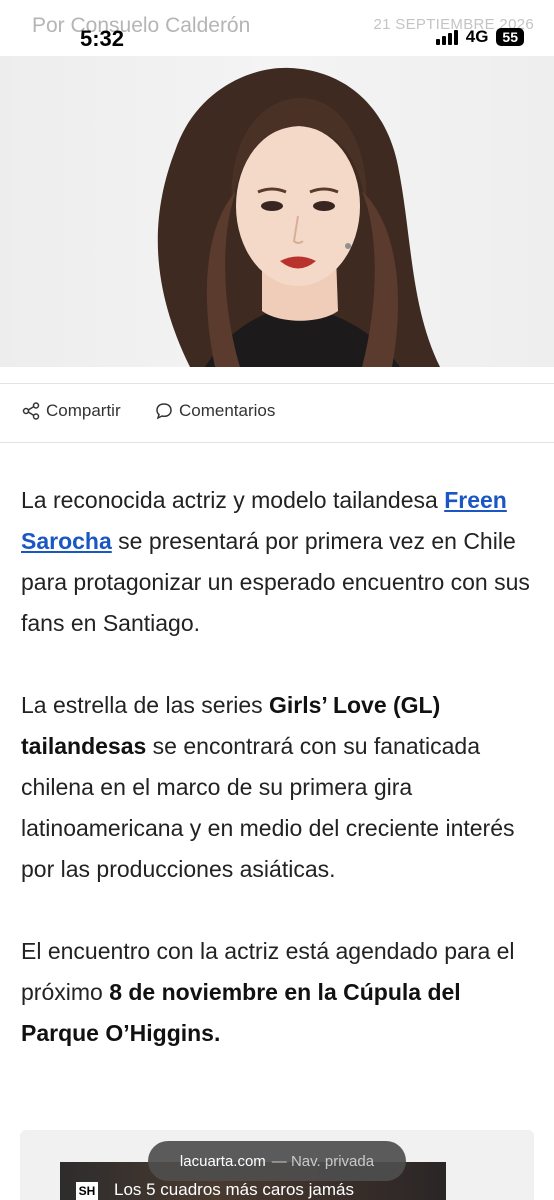  Describe the element at coordinates (277, 413) in the screenshot. I see `article-actions: Compartir Comentarios` at that location.